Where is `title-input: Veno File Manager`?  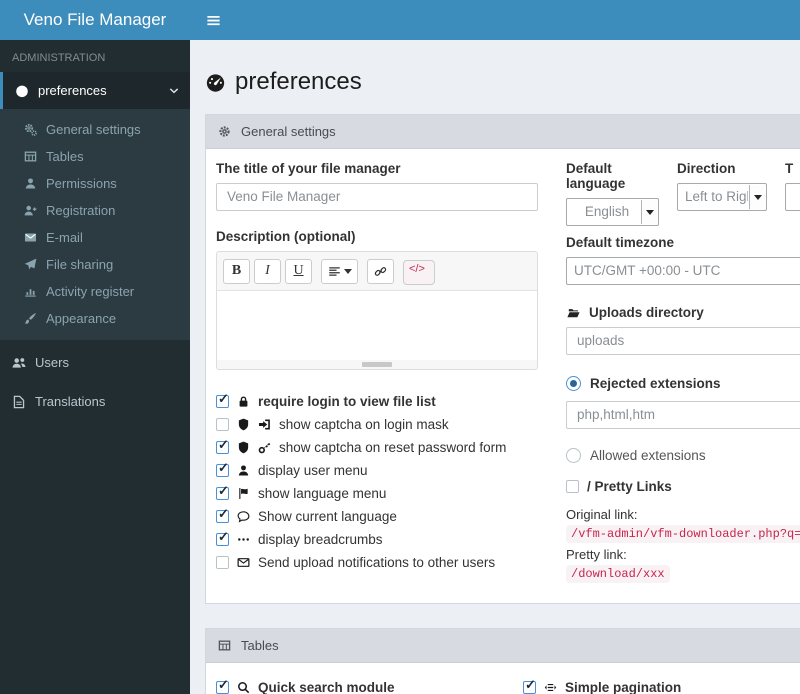 title-input: Veno File Manager is located at coordinates (377, 197).